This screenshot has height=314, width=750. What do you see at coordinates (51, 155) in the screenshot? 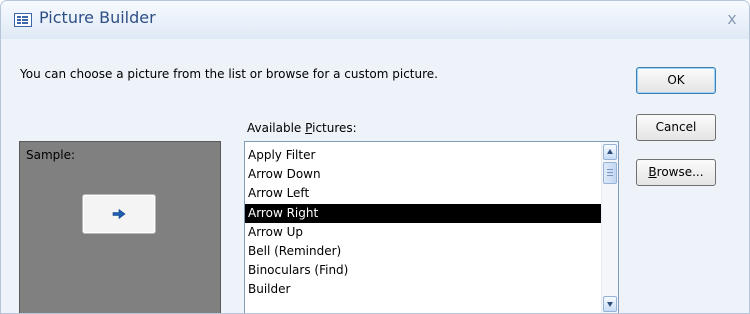
I see `sample-label: Sample:` at bounding box center [51, 155].